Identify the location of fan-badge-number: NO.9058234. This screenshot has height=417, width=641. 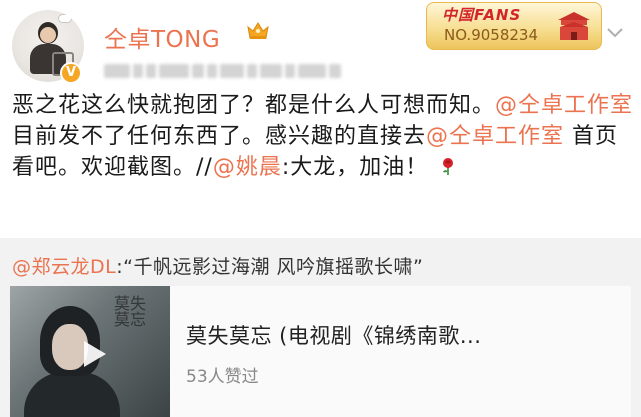
(491, 35).